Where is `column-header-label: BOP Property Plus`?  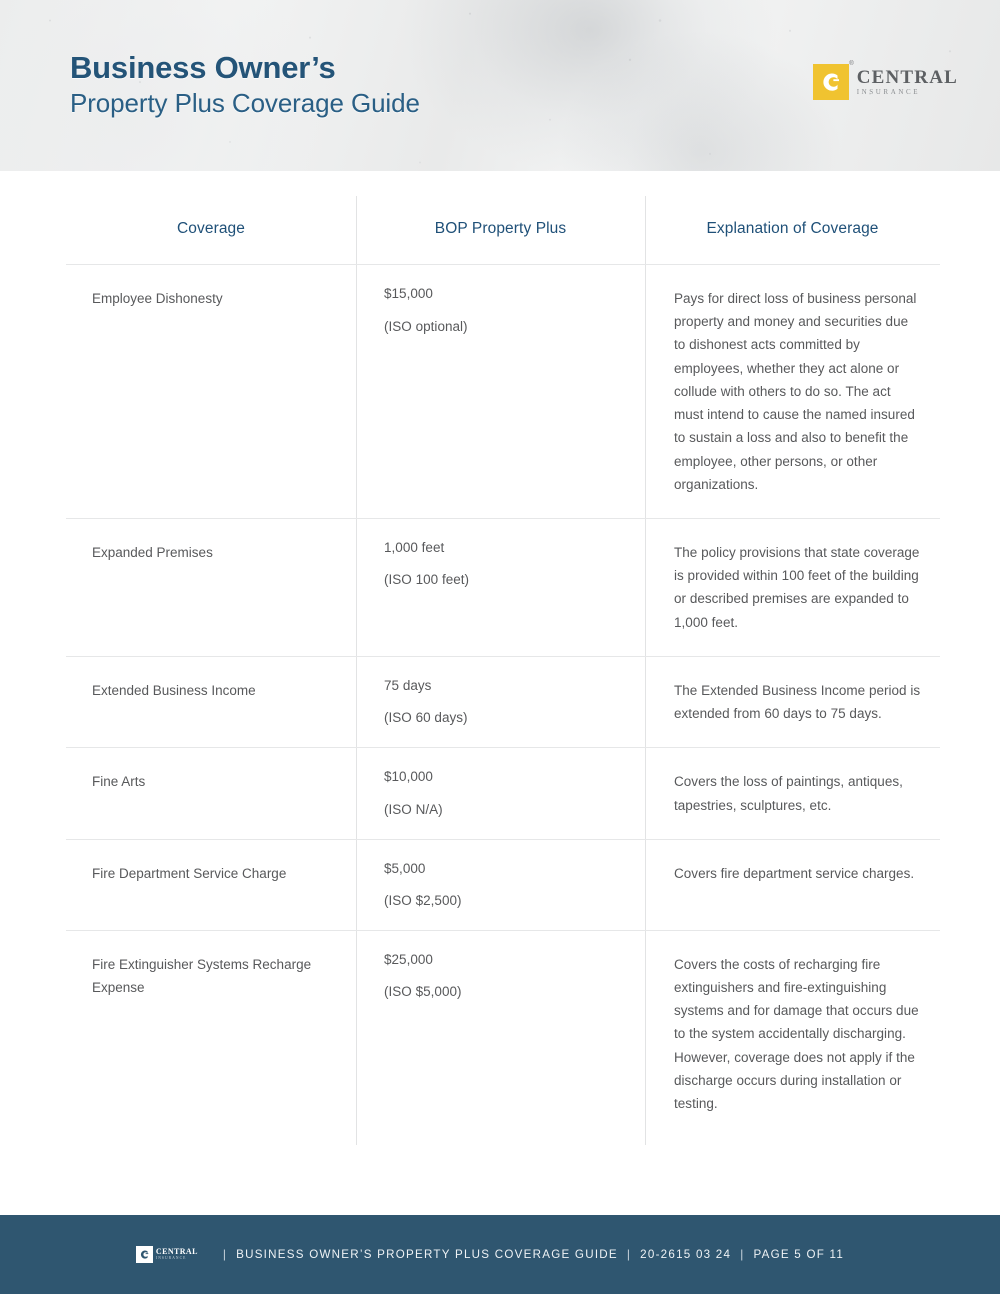
column-header-label: BOP Property Plus is located at coordinates (500, 228).